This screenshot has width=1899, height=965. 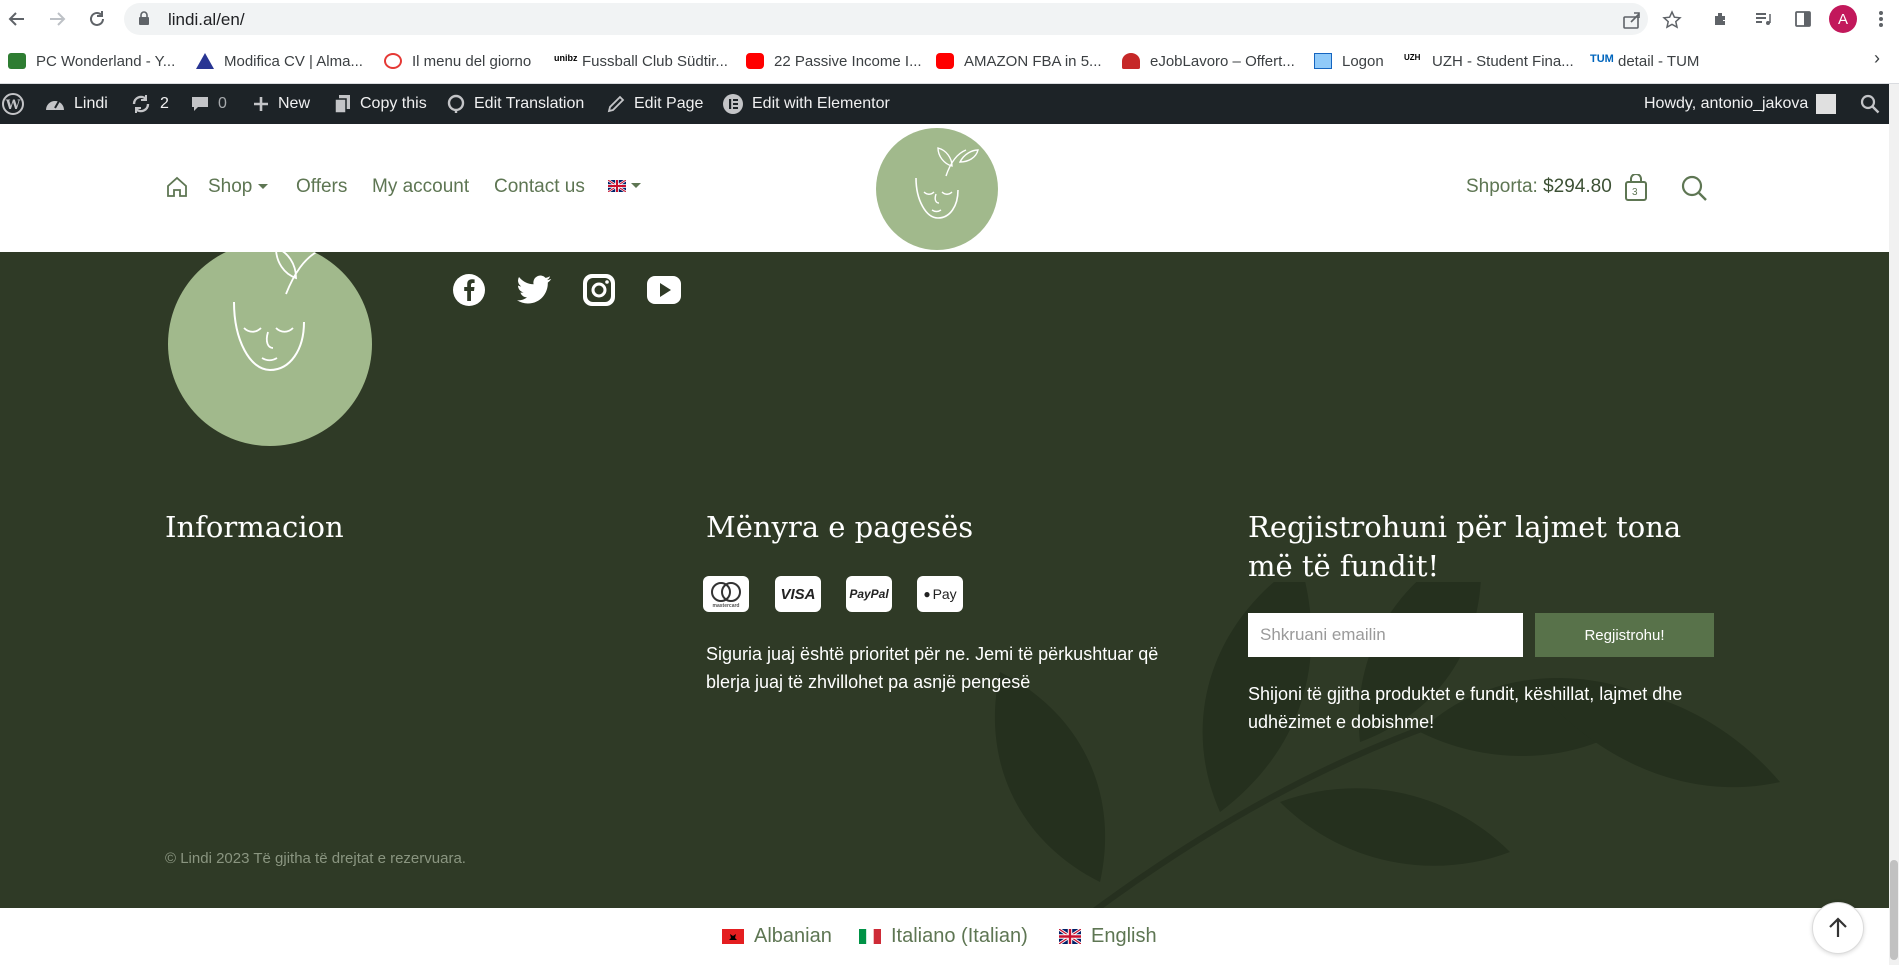 I want to click on address-bar: lindi.al/en/, so click(x=903, y=19).